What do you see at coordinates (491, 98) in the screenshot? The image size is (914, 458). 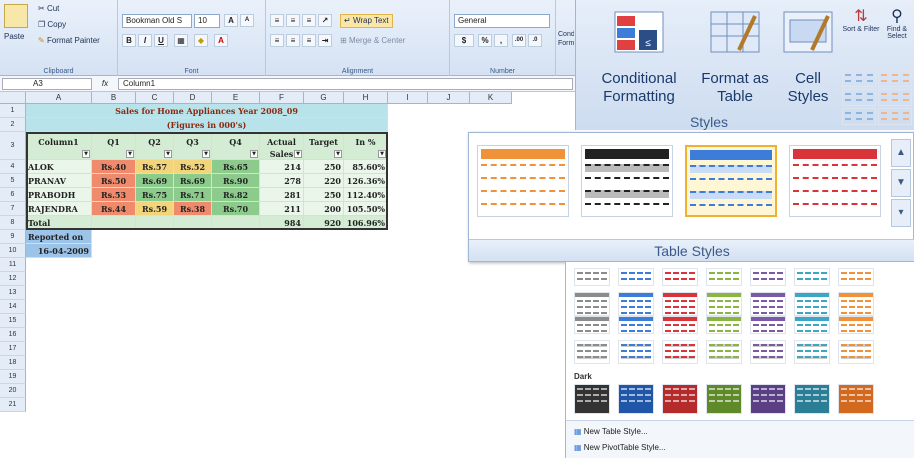 I see `column-header: K` at bounding box center [491, 98].